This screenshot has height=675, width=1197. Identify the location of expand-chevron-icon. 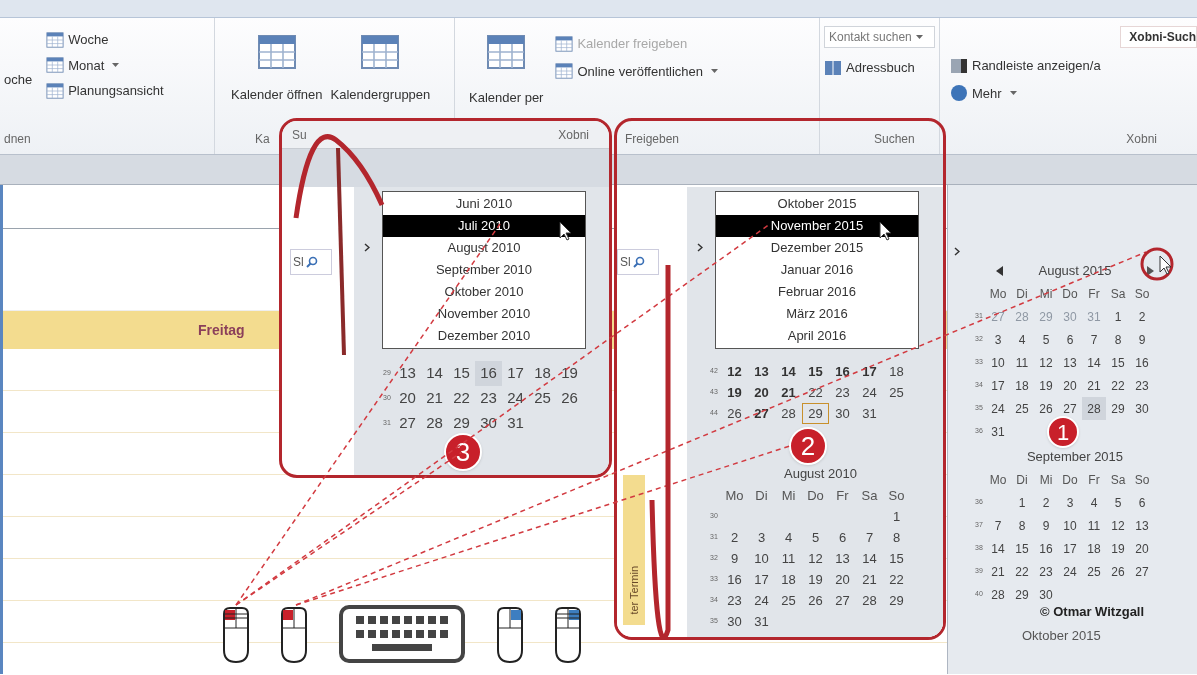
(367, 247).